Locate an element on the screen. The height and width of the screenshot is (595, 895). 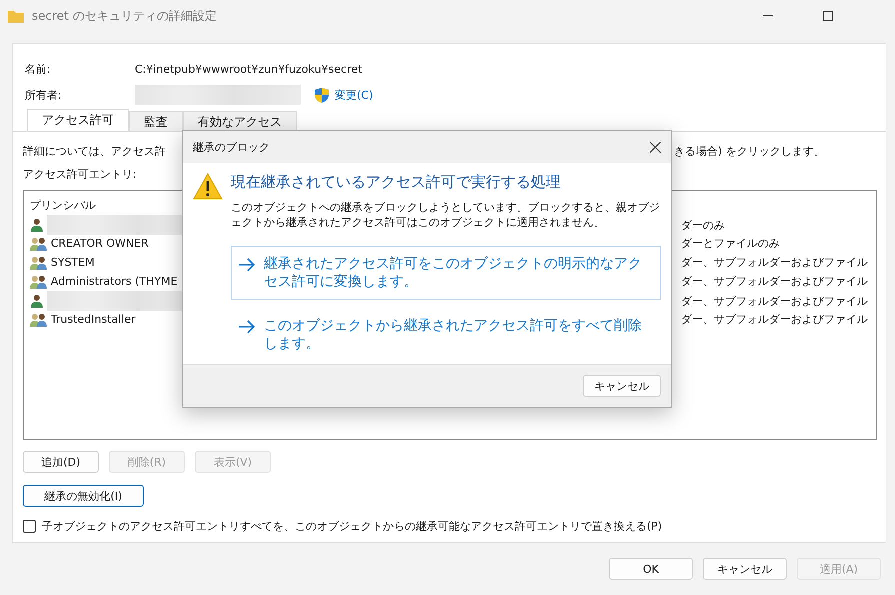
maximize-icon is located at coordinates (828, 16).